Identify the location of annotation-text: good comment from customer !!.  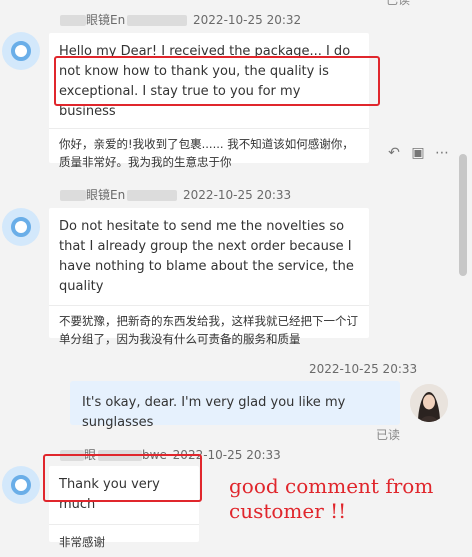
(331, 498).